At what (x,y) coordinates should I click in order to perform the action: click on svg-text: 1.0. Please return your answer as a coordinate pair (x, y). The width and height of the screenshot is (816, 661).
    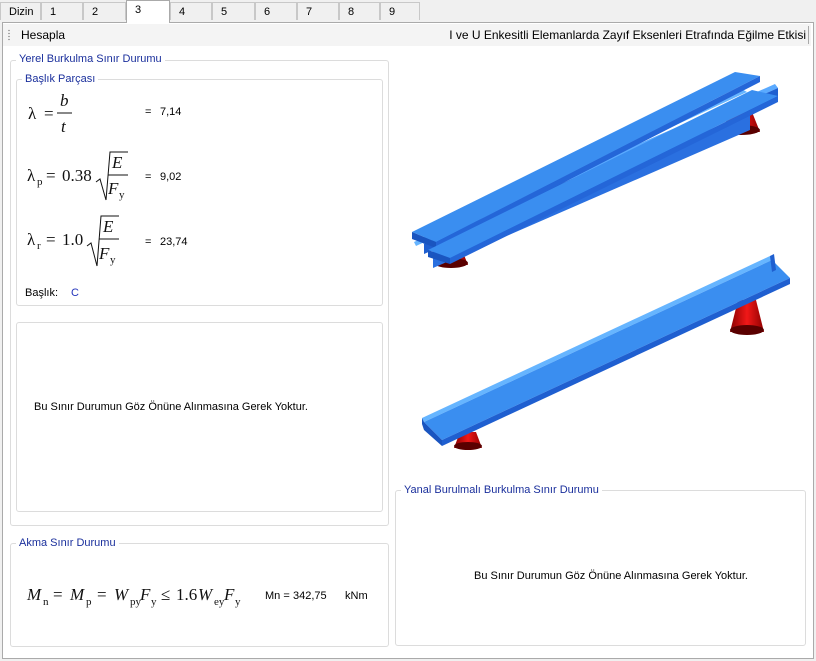
    Looking at the image, I should click on (72, 239).